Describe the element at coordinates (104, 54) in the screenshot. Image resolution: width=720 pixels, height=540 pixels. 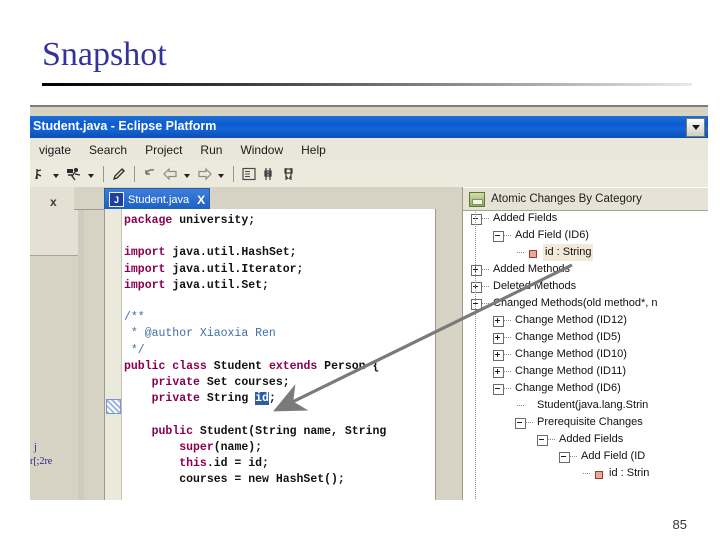
I see `page-title: Snapshot` at that location.